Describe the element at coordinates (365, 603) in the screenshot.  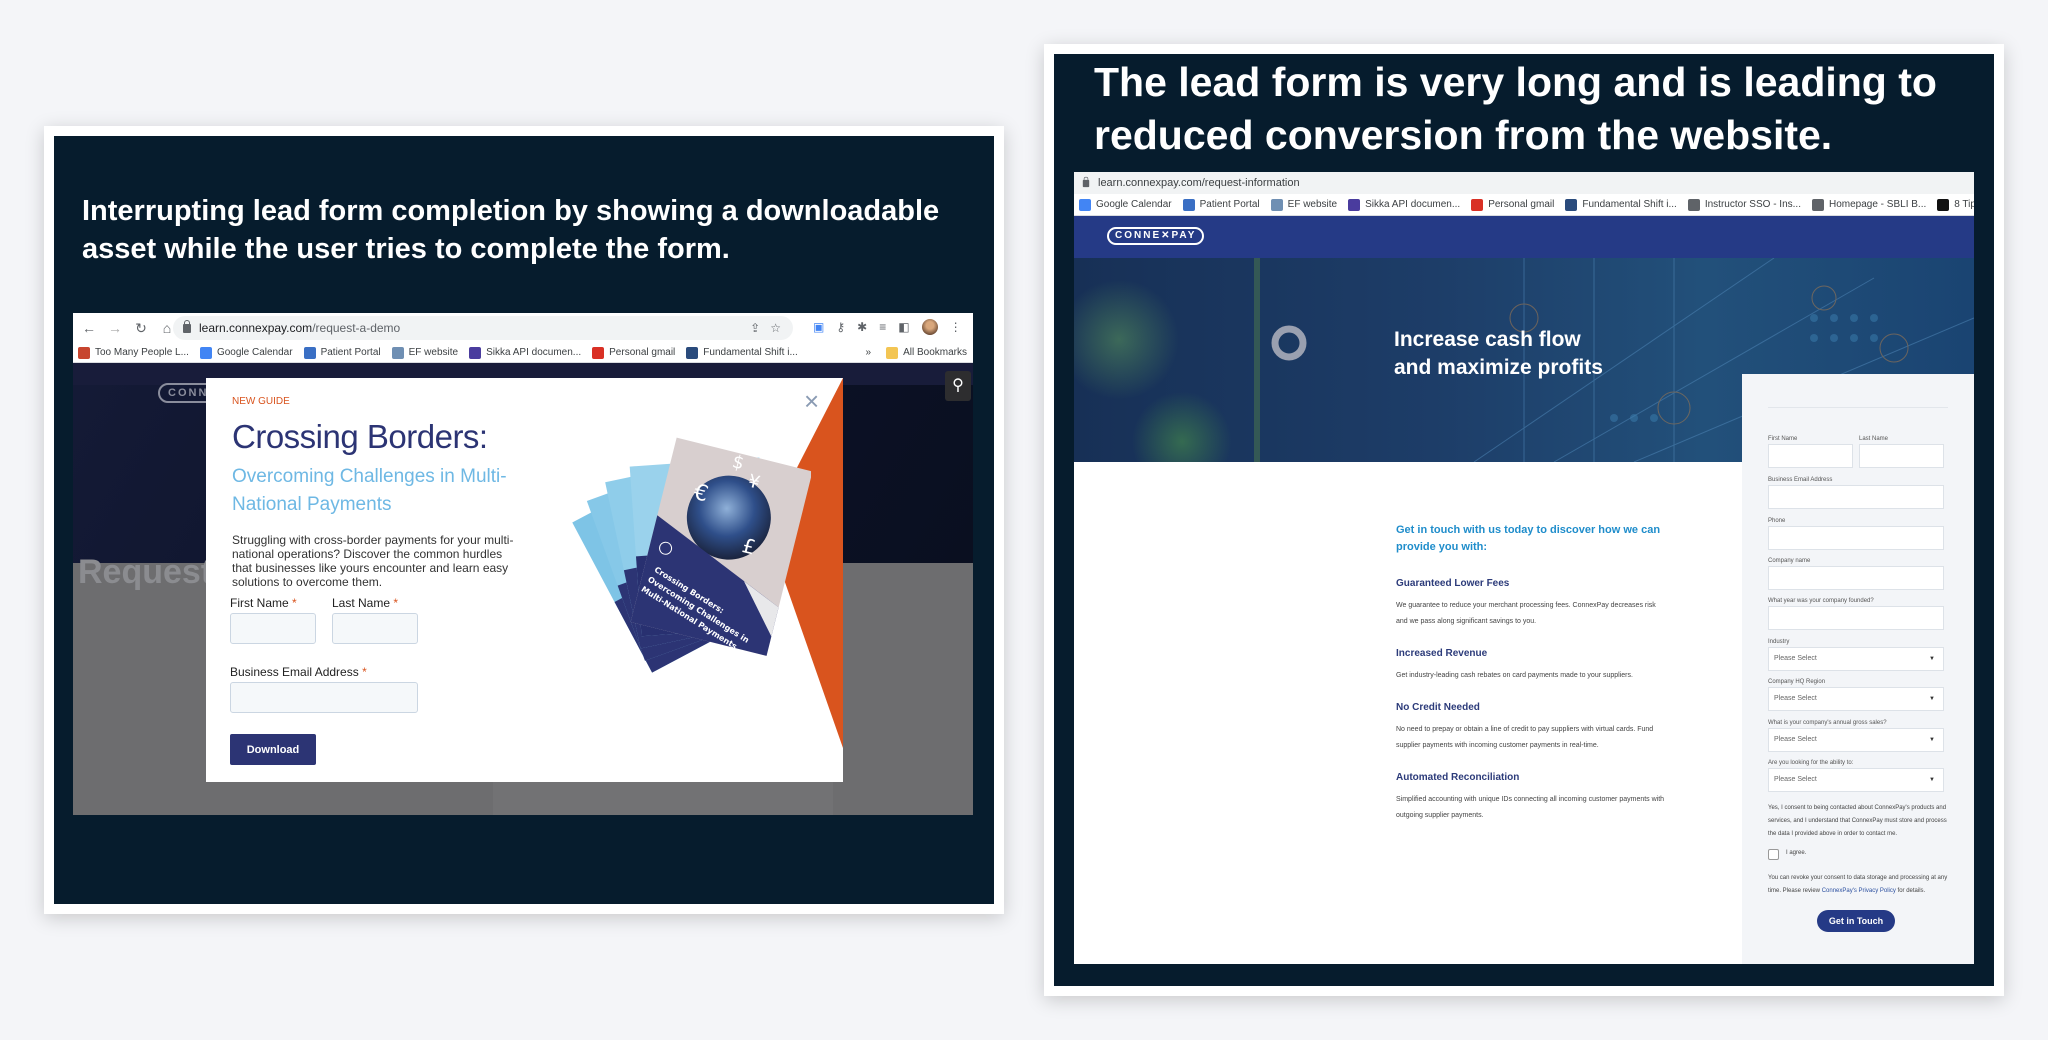
I see `last-name-label: Last Name *` at that location.